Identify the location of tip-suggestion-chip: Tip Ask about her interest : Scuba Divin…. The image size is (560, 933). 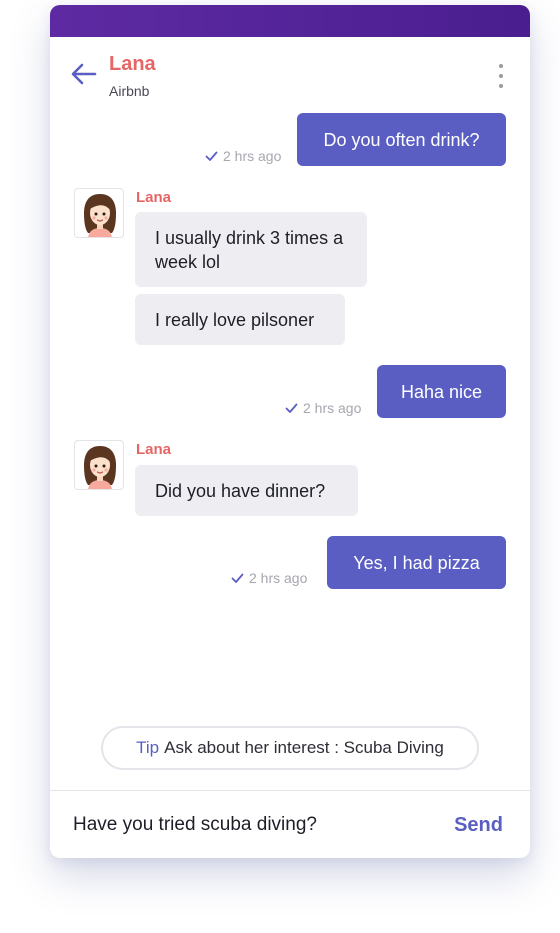
(290, 748).